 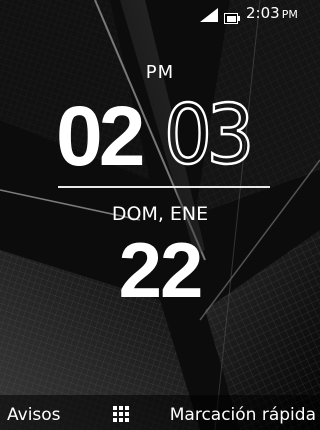 I want to click on date-day-month: DOM, ENE, so click(x=160, y=214).